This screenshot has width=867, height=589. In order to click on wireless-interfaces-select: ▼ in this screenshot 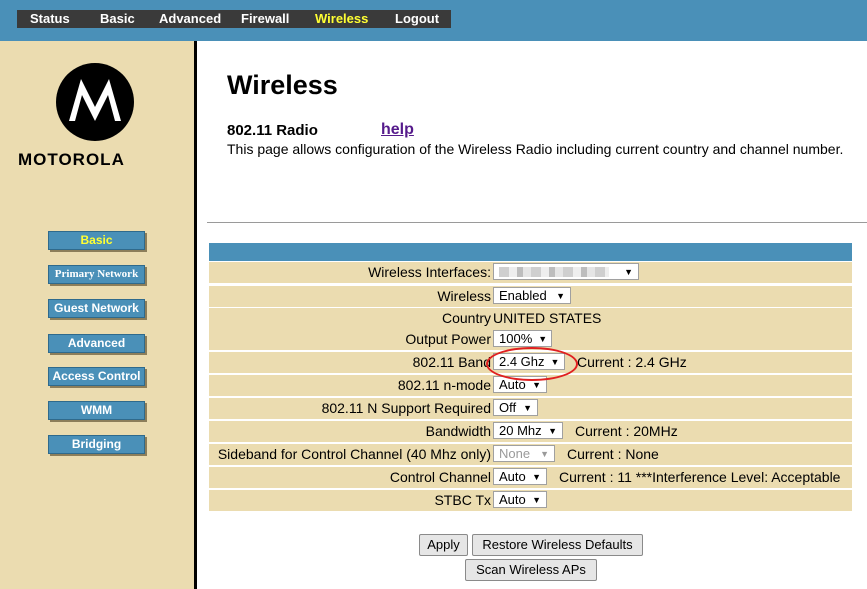, I will do `click(566, 271)`.